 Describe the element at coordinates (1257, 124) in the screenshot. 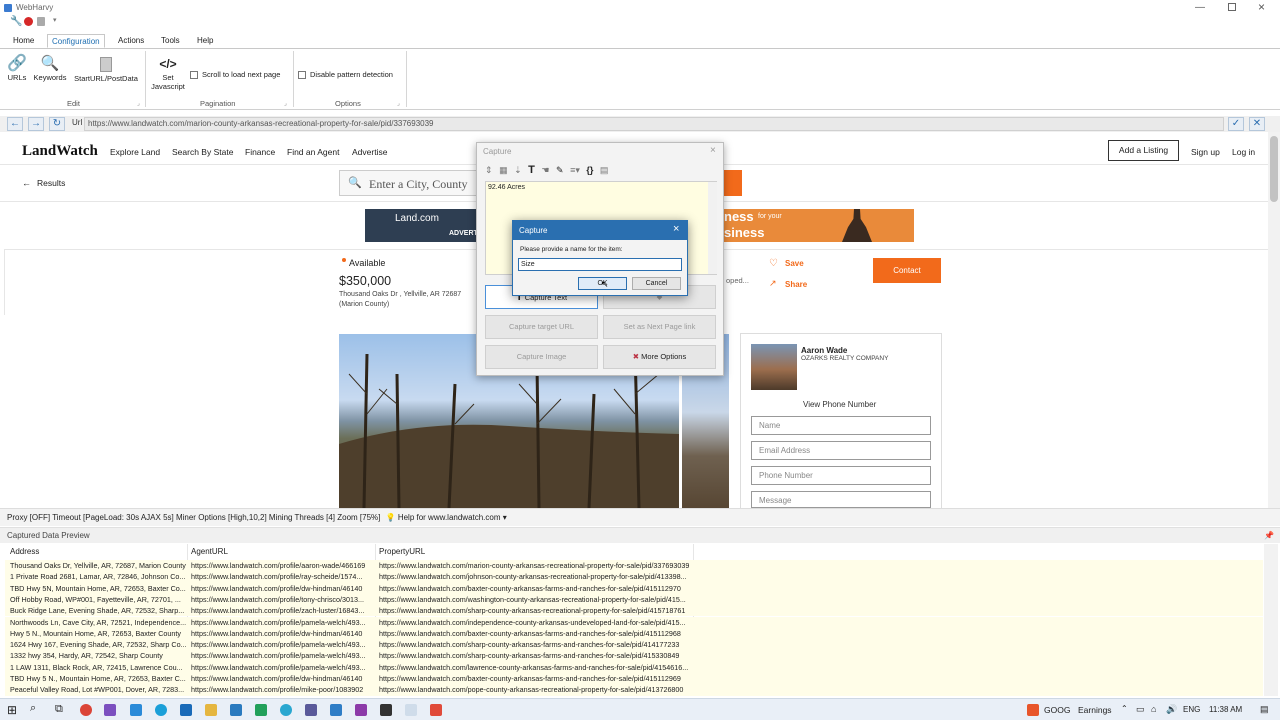

I see `stop-button: ✕` at that location.